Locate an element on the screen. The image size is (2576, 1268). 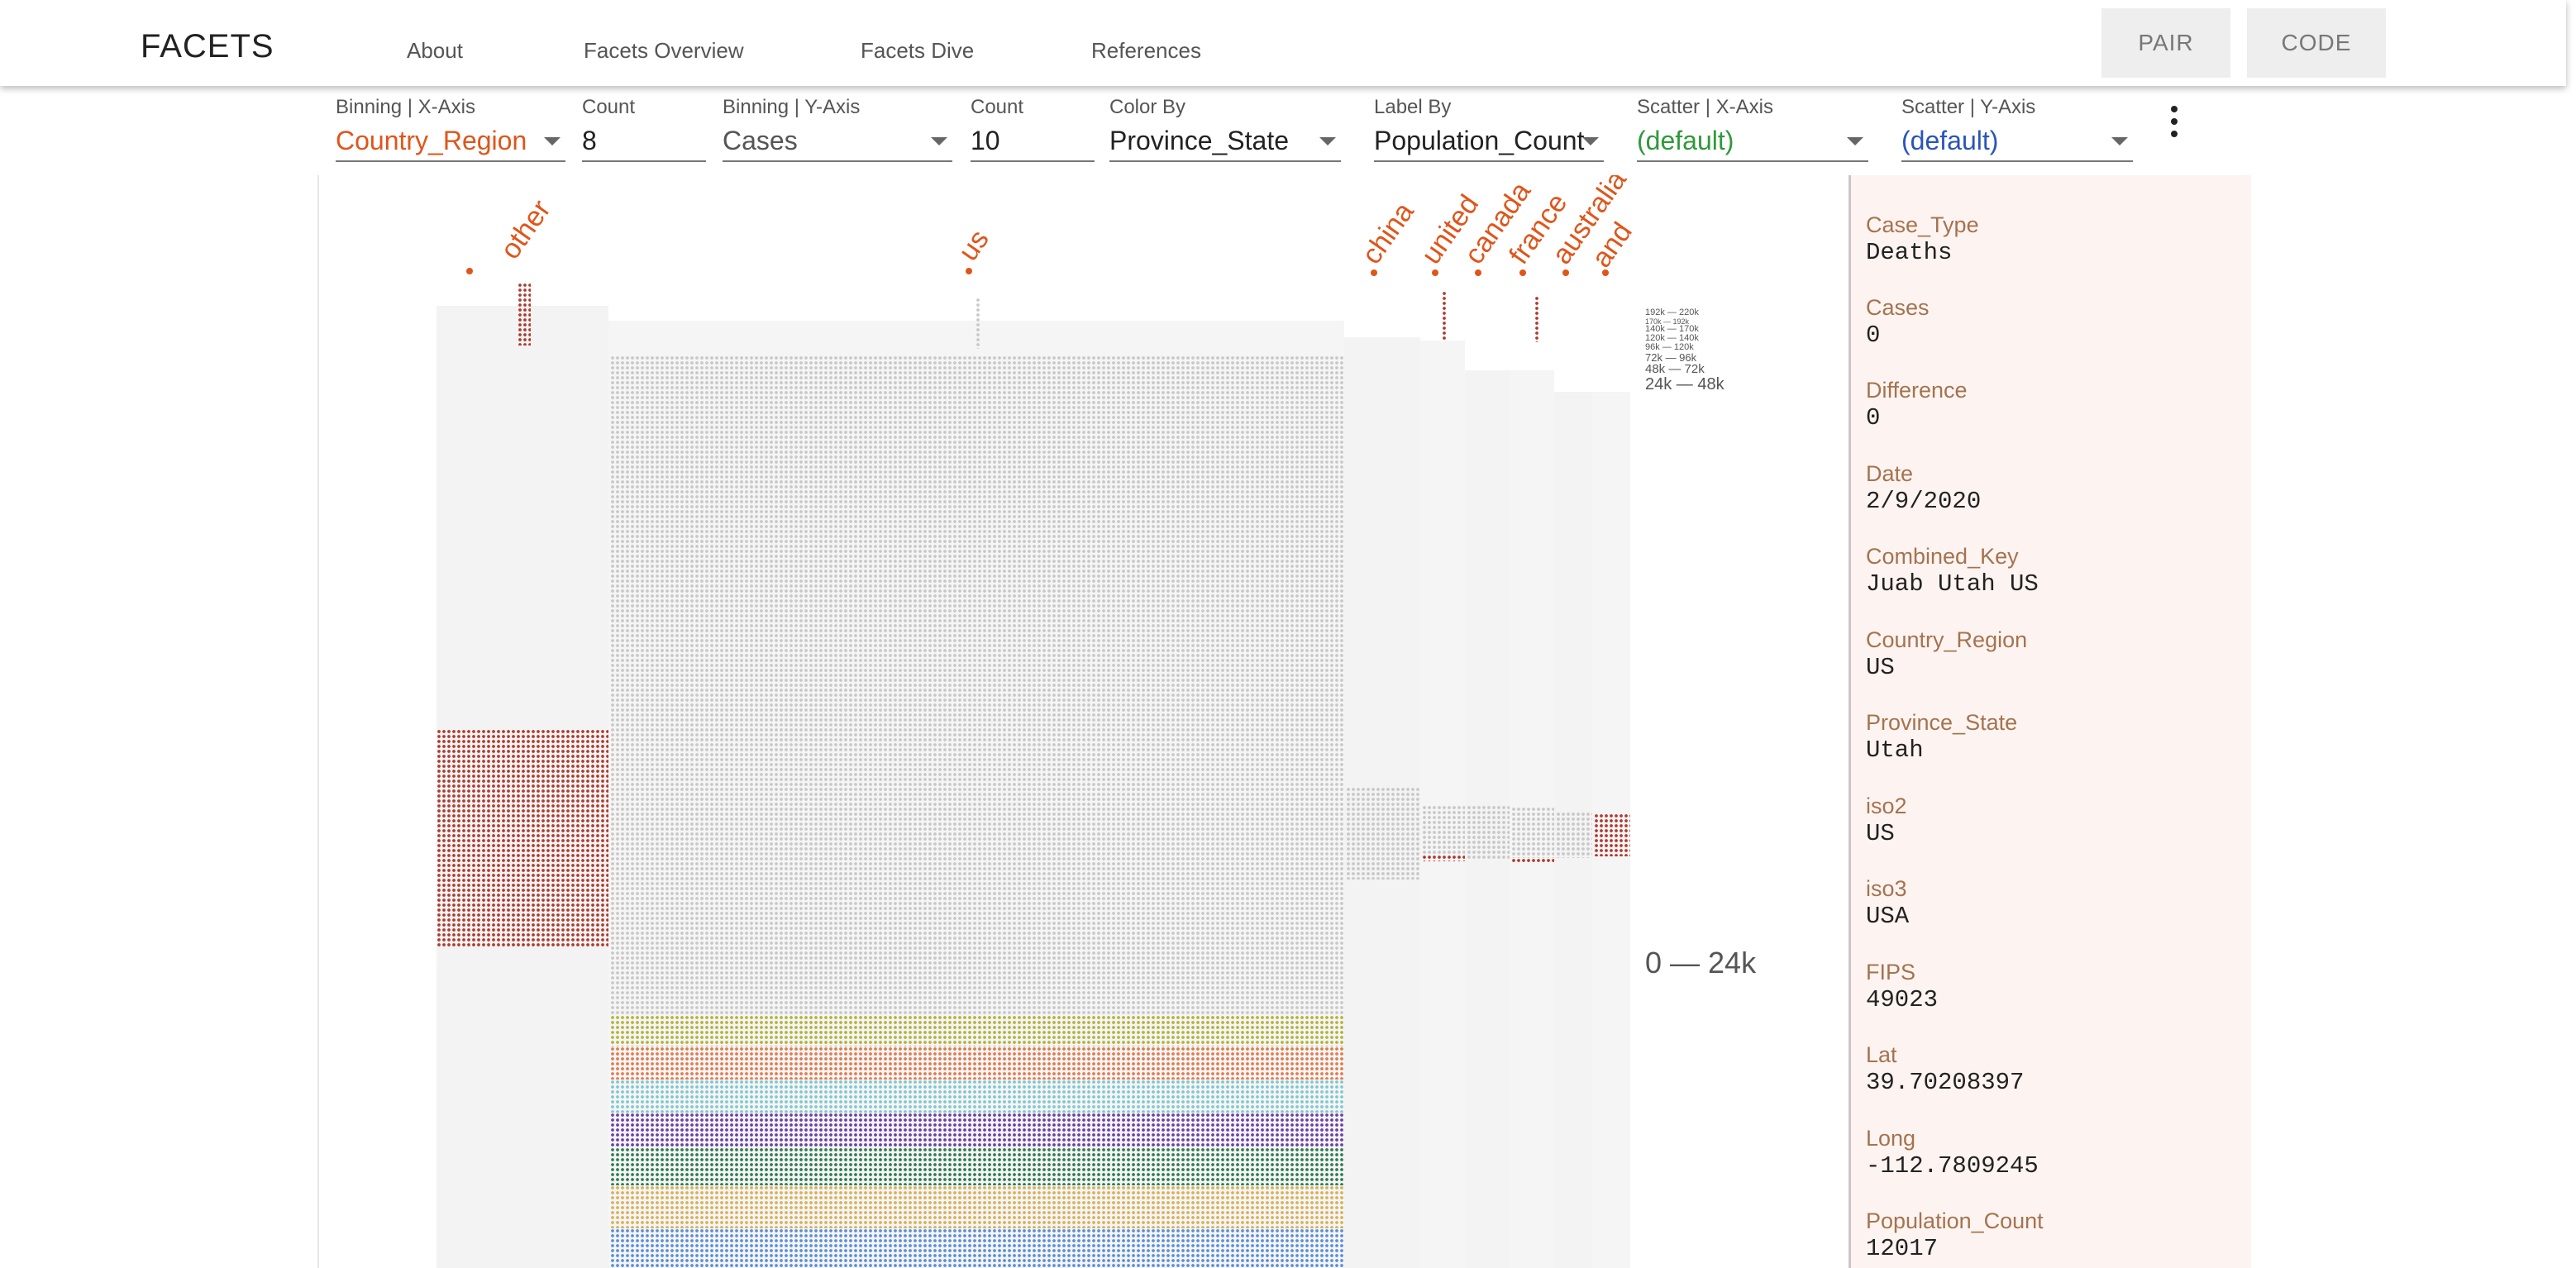
scatter-x-control: Scatter | X-Axis (default) is located at coordinates (1752, 128).